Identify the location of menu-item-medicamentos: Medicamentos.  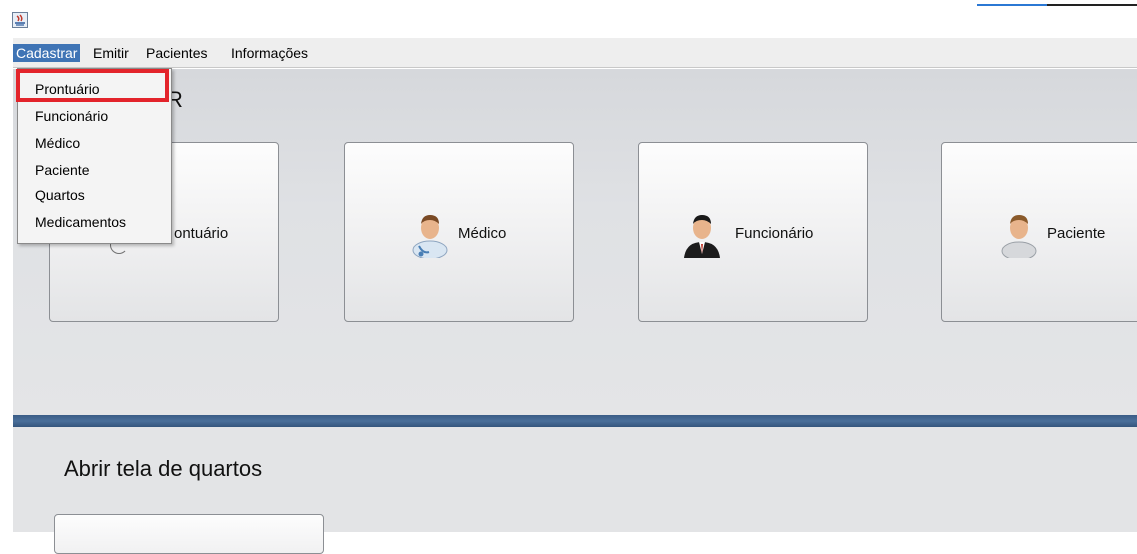
(80, 222).